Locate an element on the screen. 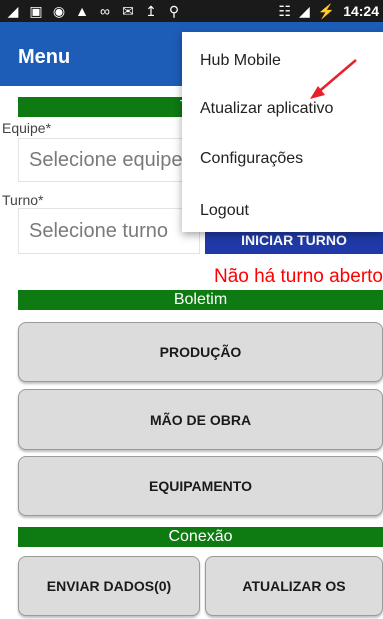  boletim-section-header: Boletim is located at coordinates (200, 300).